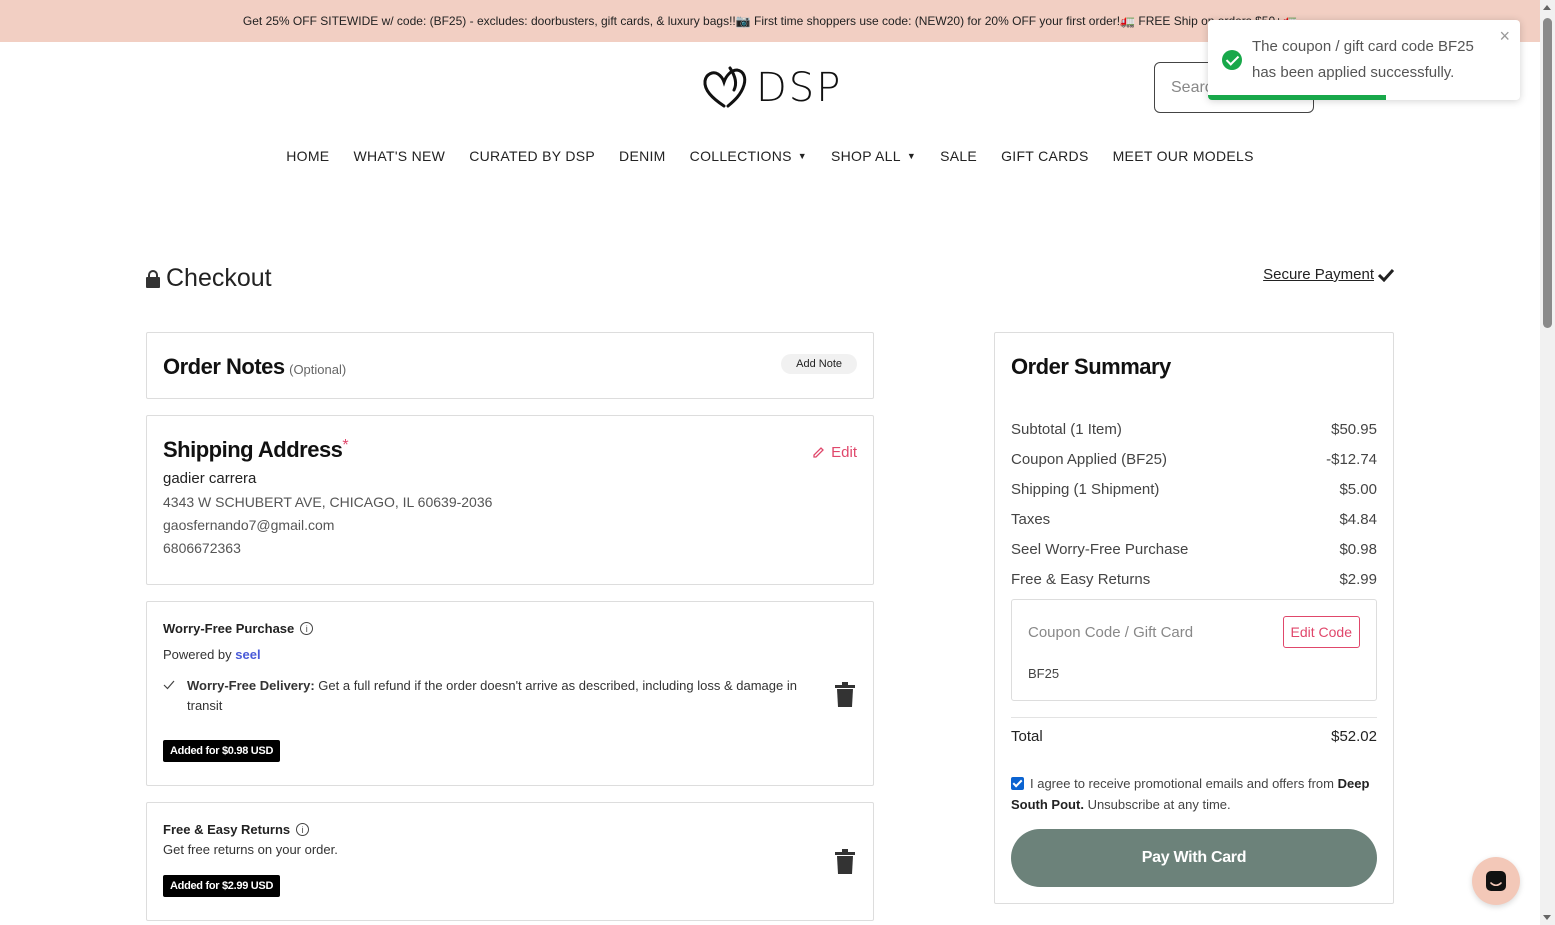  I want to click on summary-title: Order Summary, so click(1091, 366).